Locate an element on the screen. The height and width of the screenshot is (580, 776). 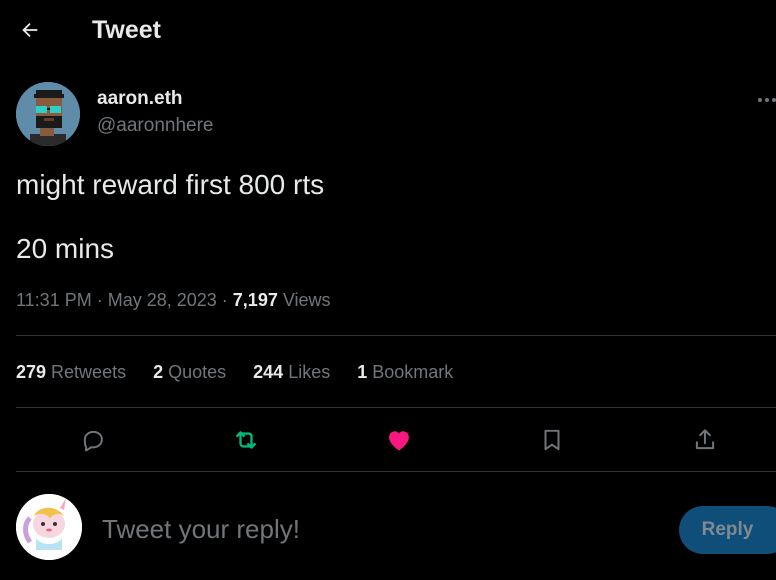
user-avatar is located at coordinates (49, 527).